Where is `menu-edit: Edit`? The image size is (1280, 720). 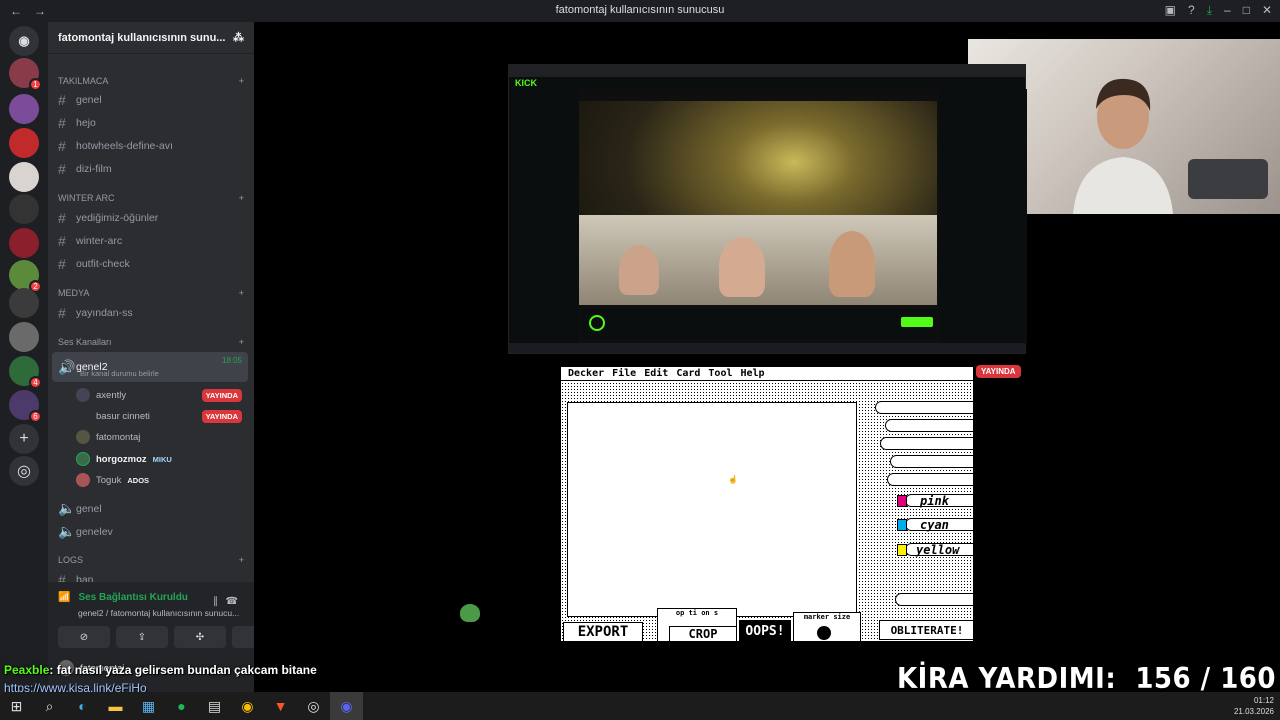
menu-edit: Edit is located at coordinates (656, 373).